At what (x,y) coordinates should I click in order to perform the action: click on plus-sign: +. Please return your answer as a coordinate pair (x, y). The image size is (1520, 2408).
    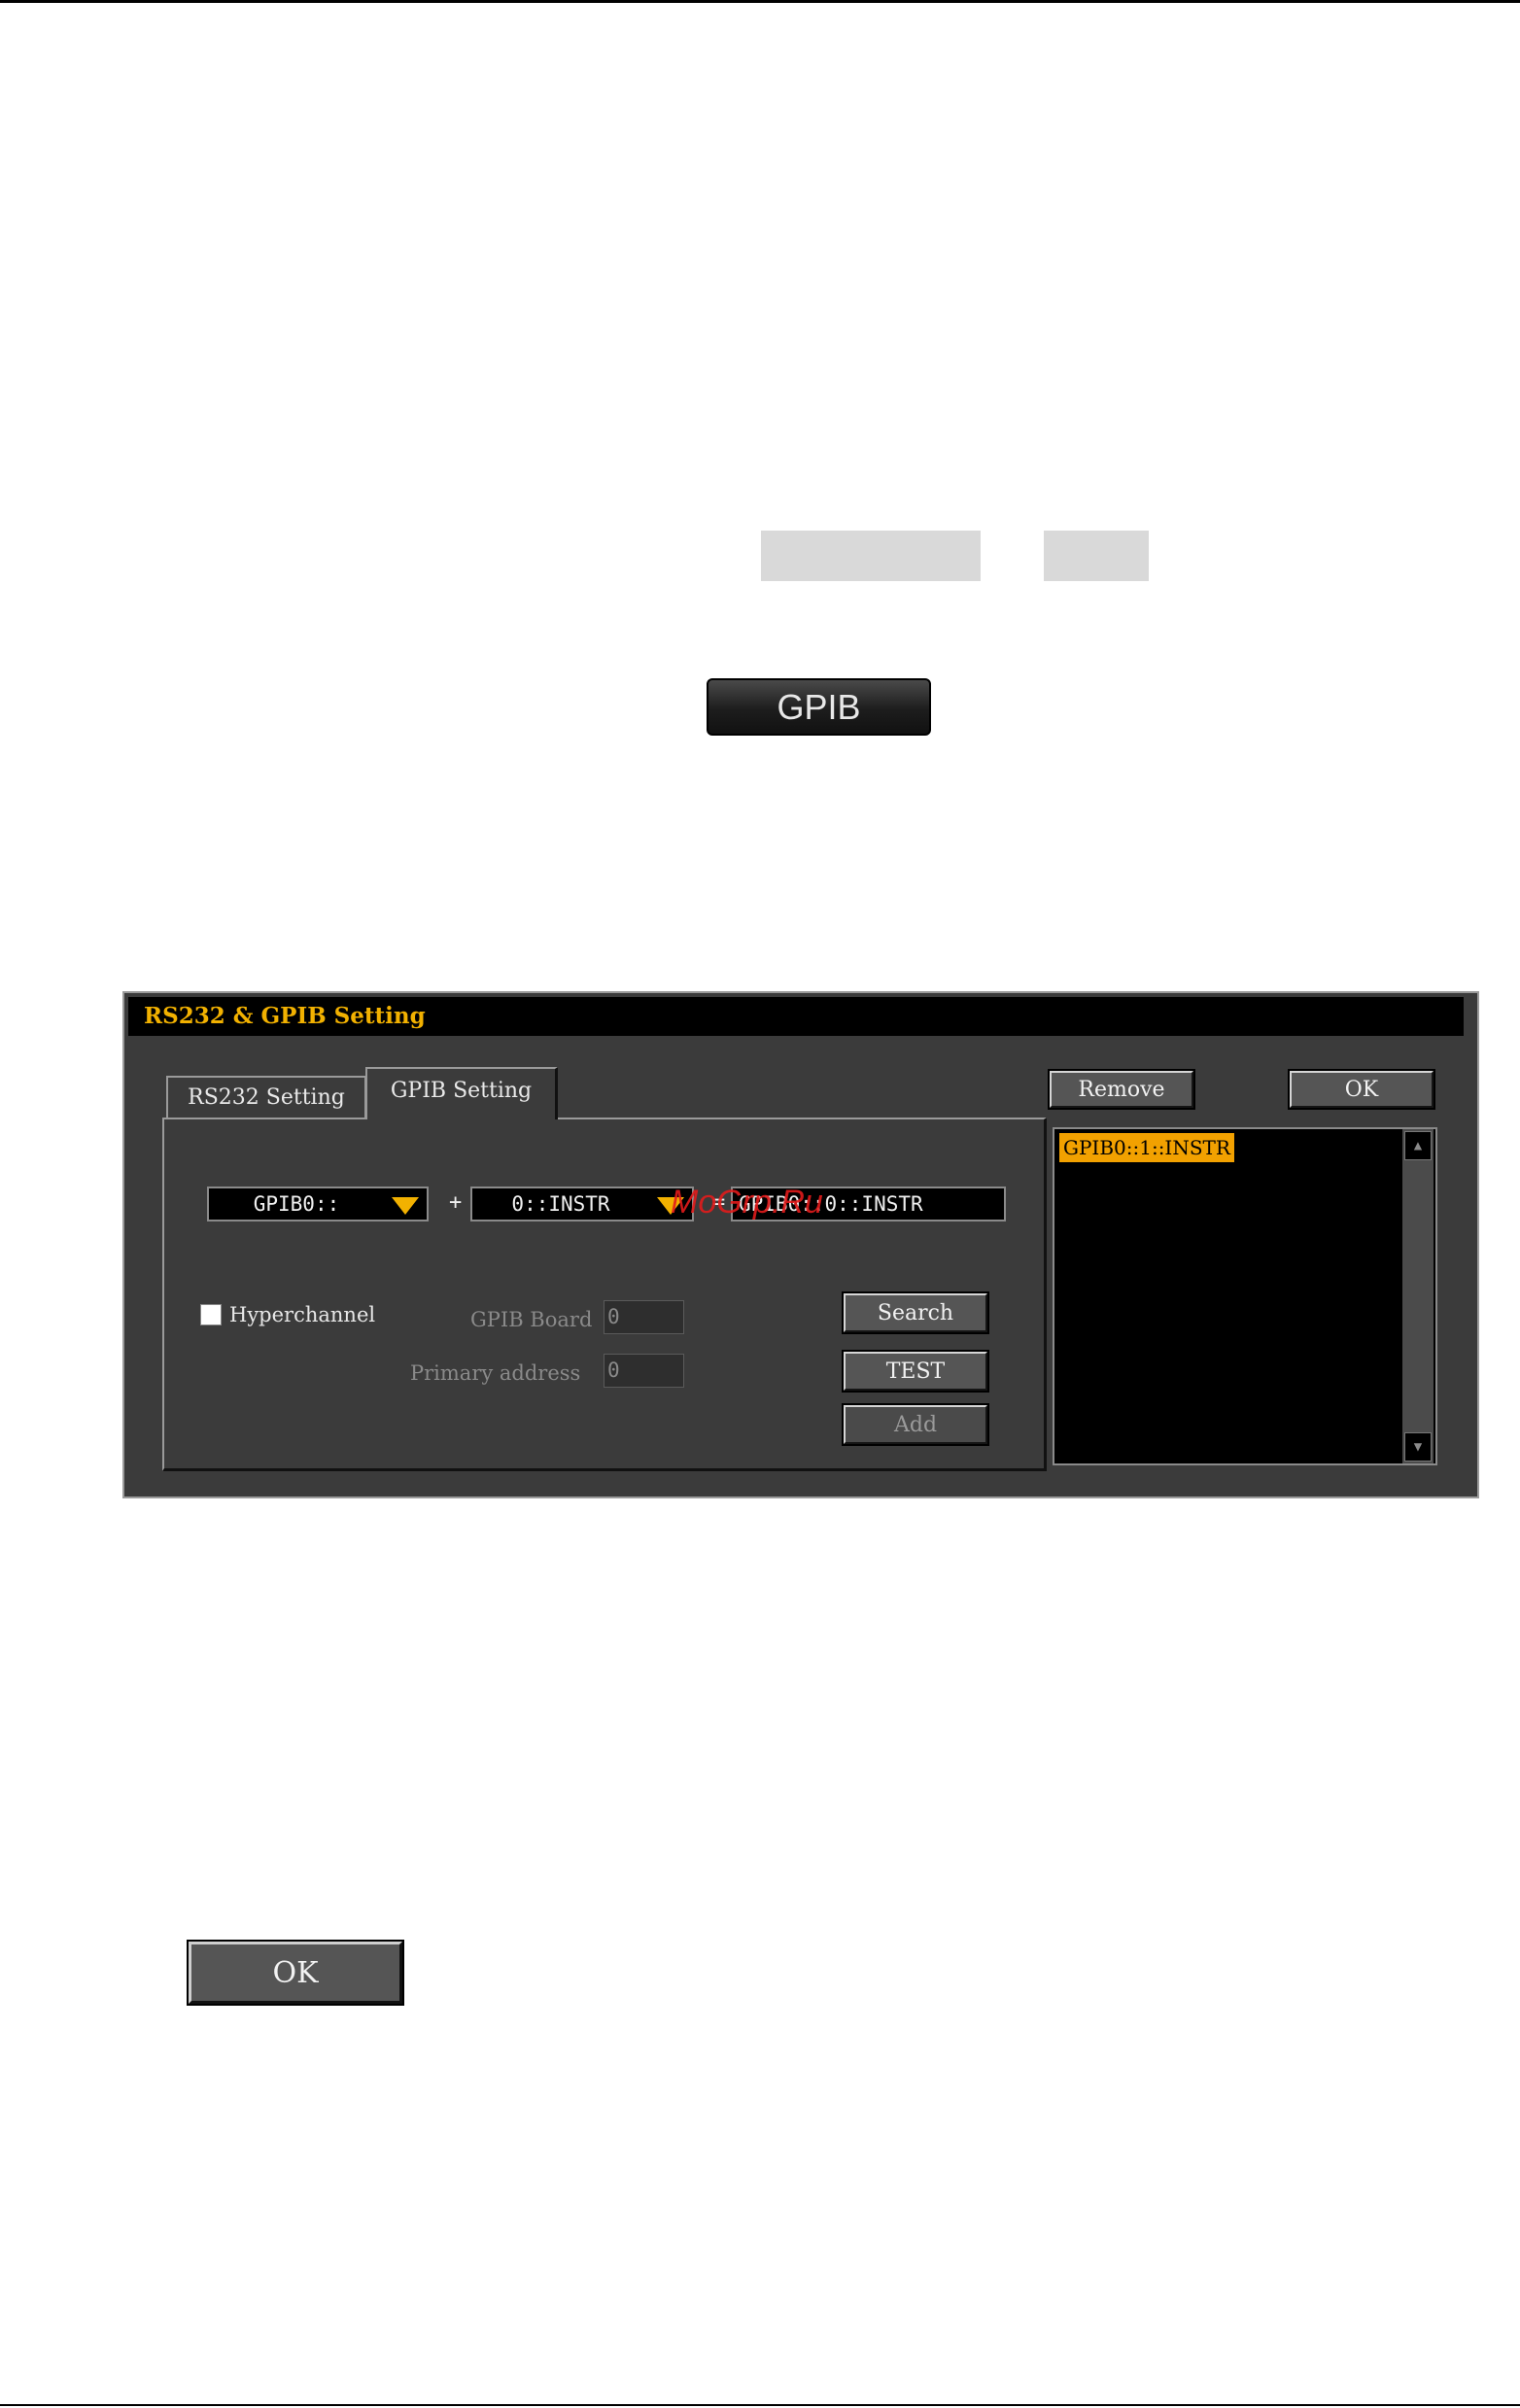
    Looking at the image, I should click on (456, 1203).